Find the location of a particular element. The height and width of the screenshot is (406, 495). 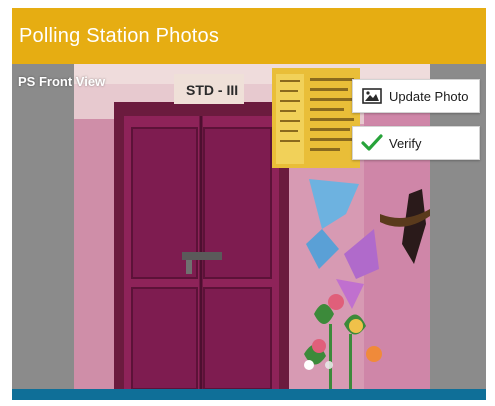

verify-button: Verify is located at coordinates (416, 143).